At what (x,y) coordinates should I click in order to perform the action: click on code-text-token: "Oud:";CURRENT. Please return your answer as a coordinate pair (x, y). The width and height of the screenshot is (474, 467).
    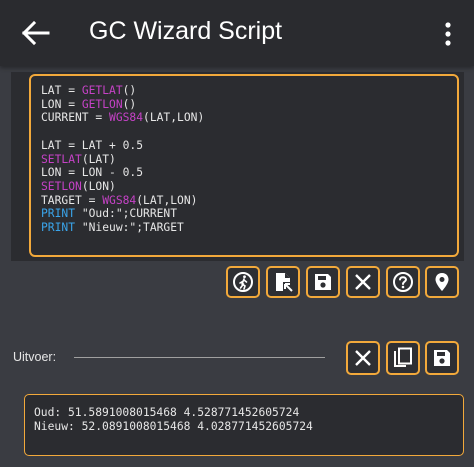
    Looking at the image, I should click on (126, 214).